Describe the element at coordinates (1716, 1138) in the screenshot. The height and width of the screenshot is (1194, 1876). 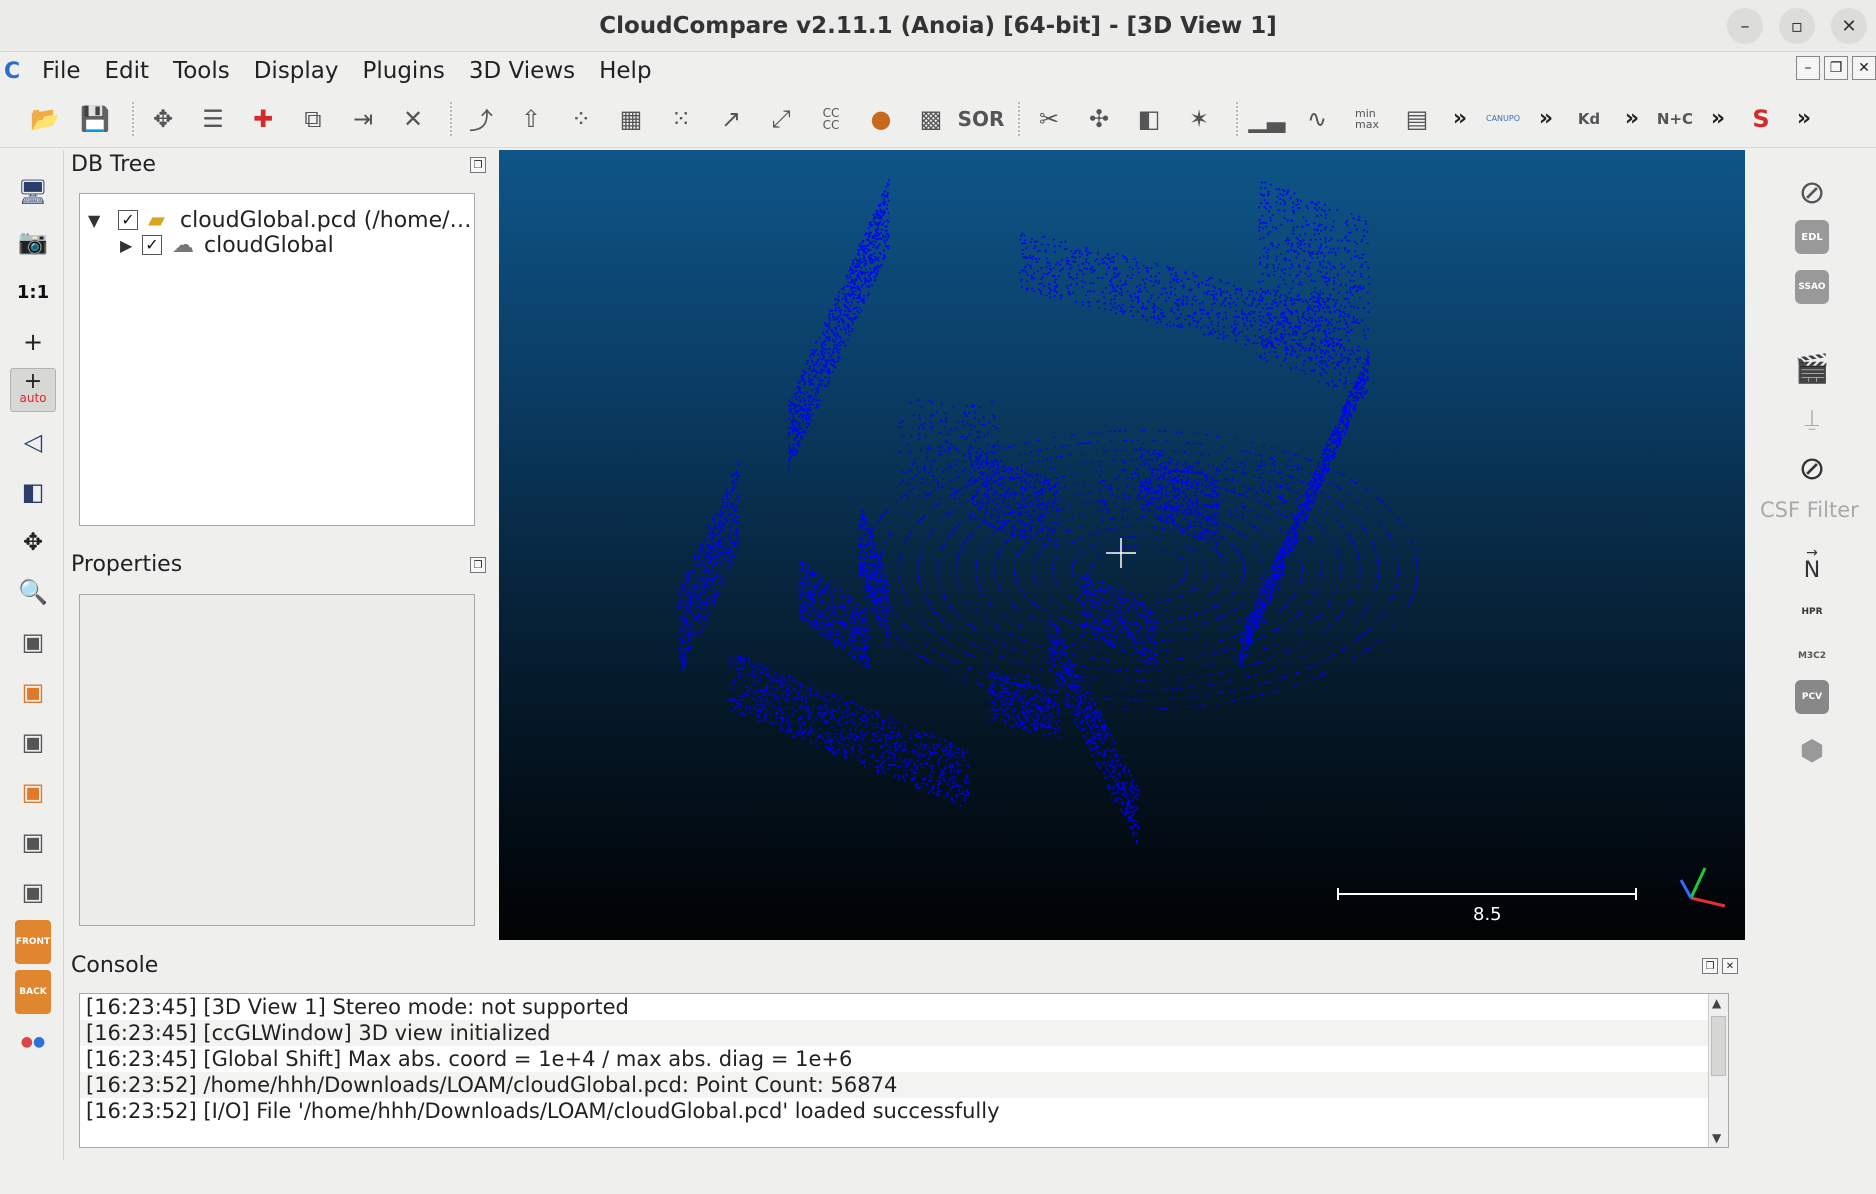
I see `scroll-down-icon: ▼` at that location.